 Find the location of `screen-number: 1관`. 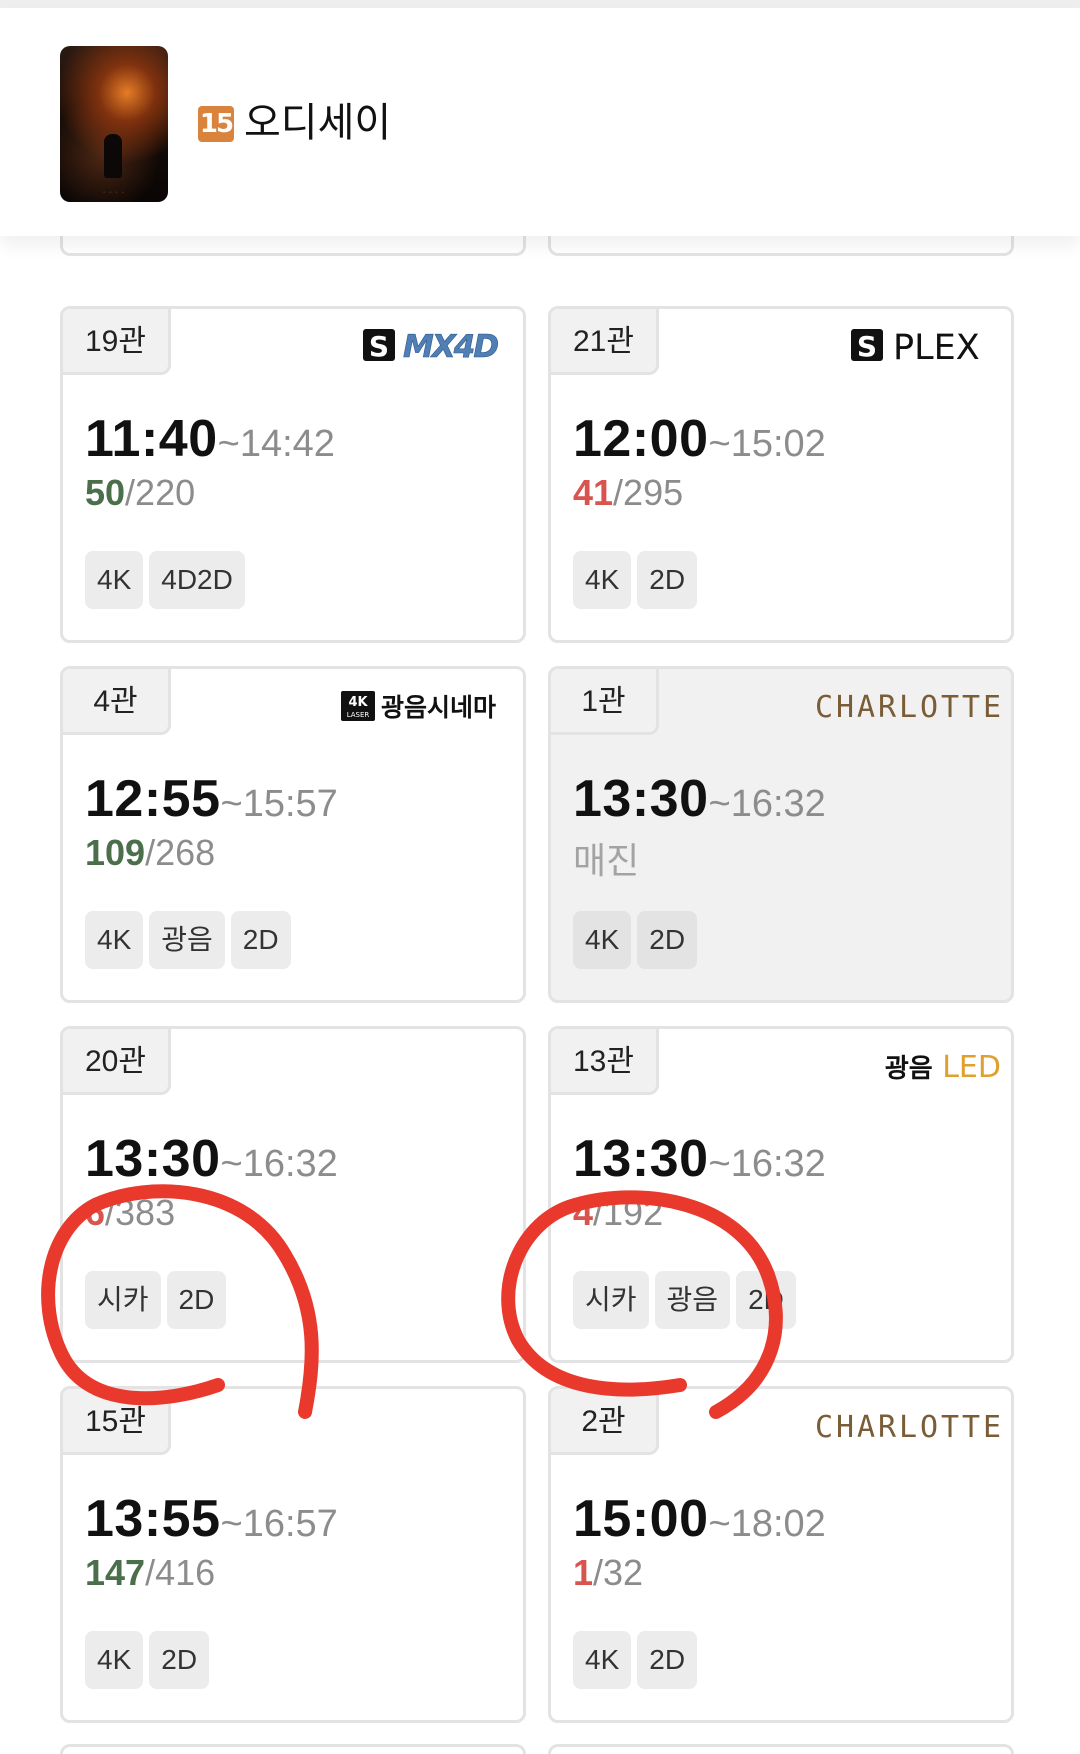

screen-number: 1관 is located at coordinates (605, 702).